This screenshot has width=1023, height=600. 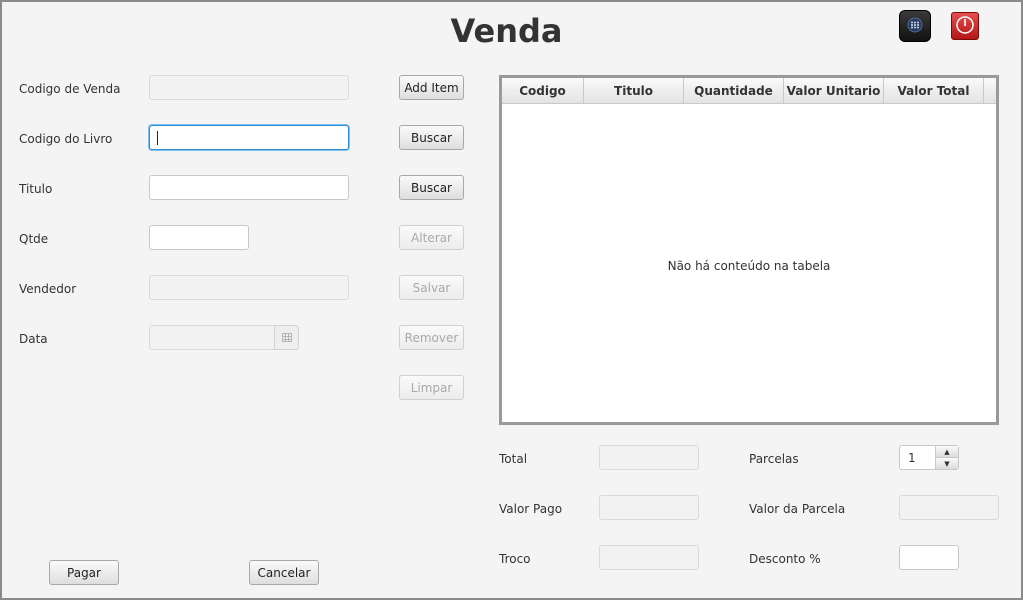 I want to click on remover-button: Remover, so click(x=431, y=337).